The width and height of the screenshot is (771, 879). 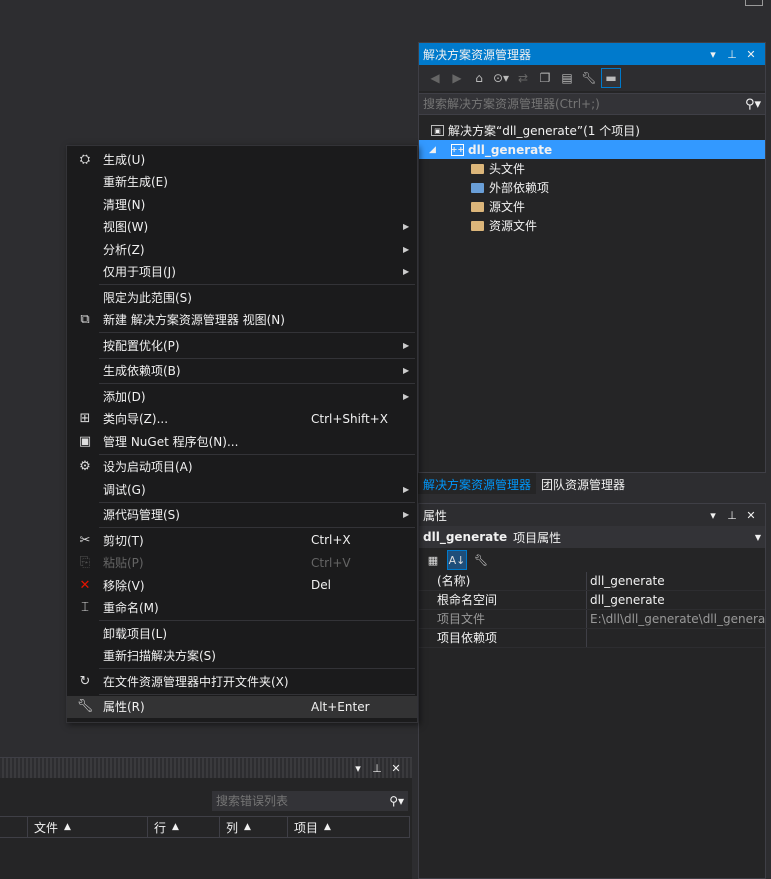 What do you see at coordinates (242, 159) in the screenshot?
I see `menu-item: ⛭ 生成(U)` at bounding box center [242, 159].